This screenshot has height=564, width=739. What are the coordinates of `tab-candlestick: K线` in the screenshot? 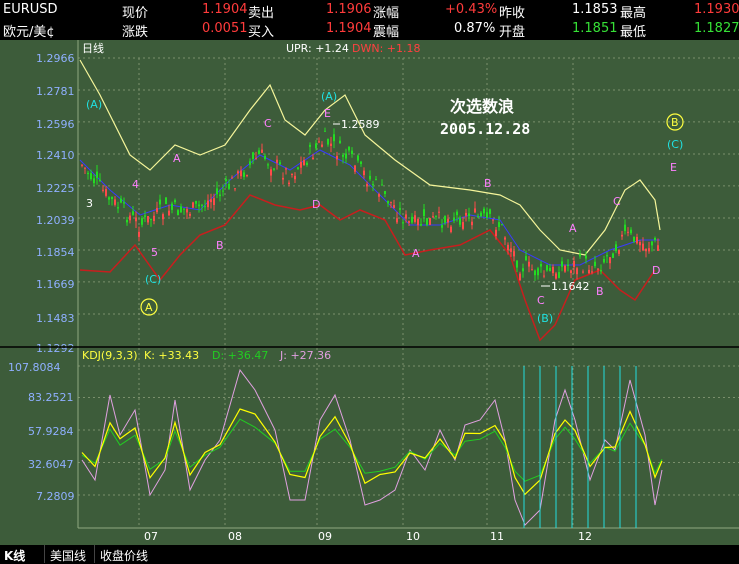 It's located at (14, 555).